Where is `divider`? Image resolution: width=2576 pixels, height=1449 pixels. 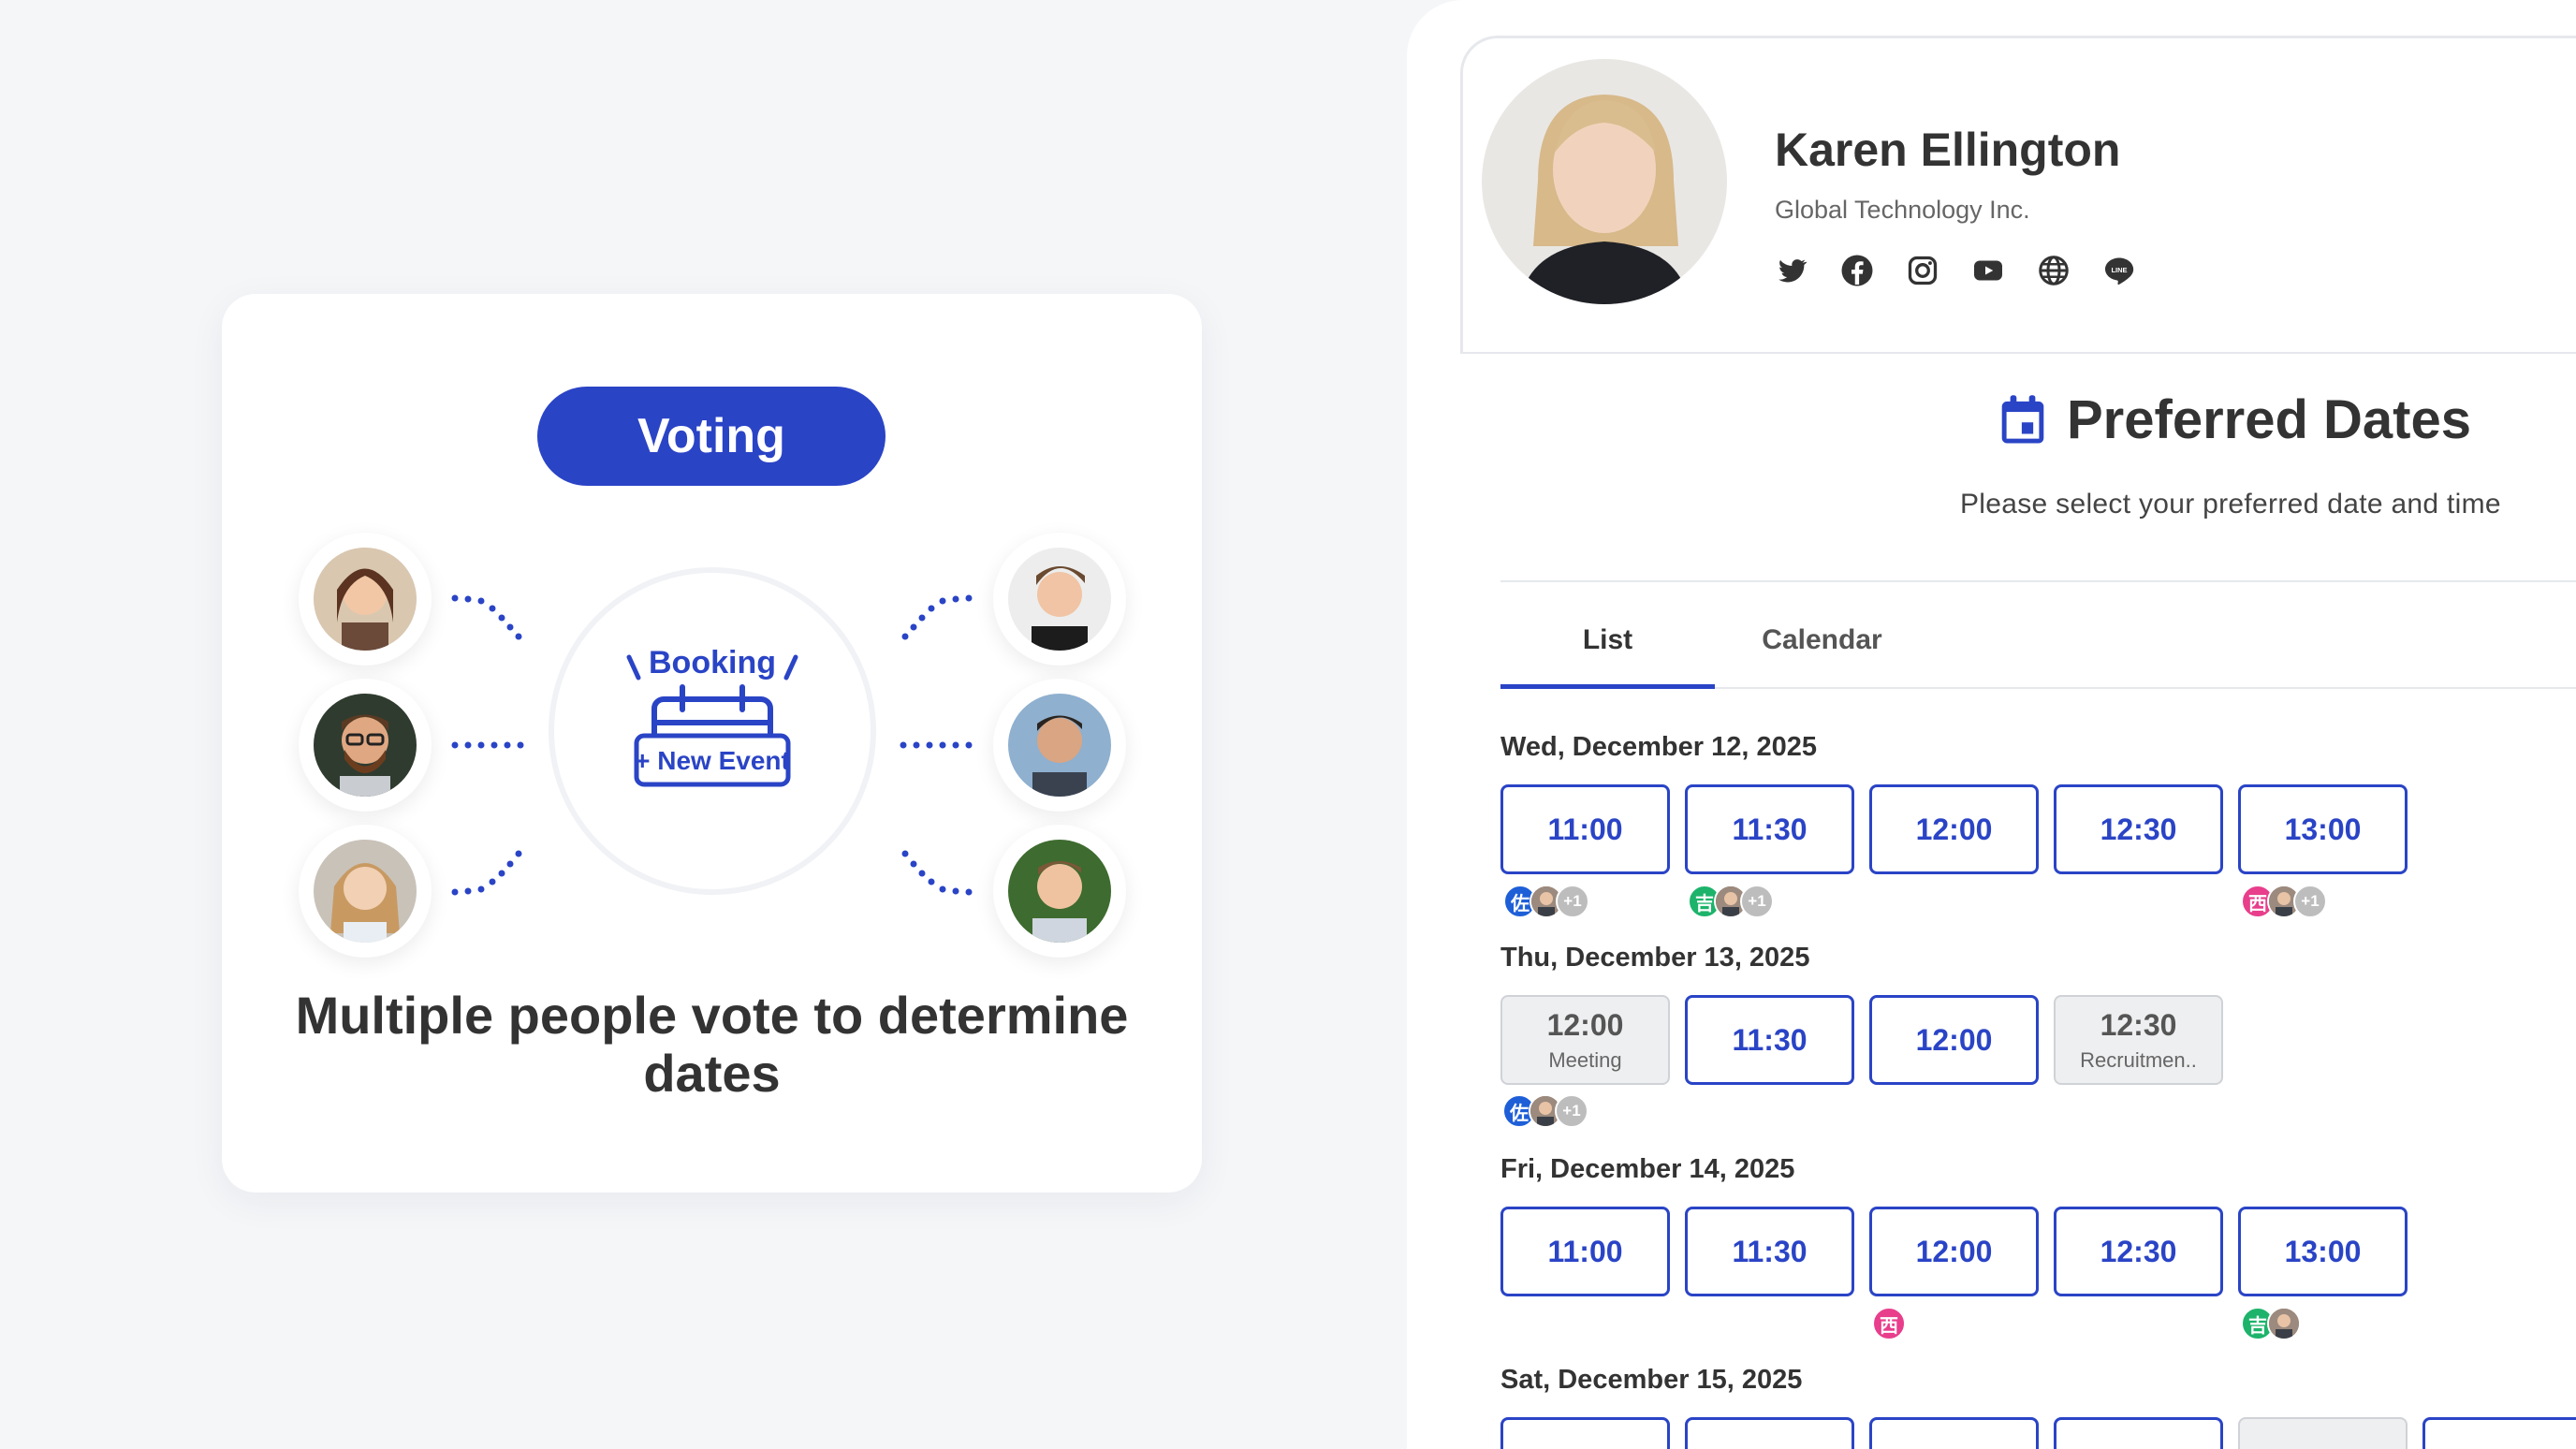
divider is located at coordinates (2038, 581).